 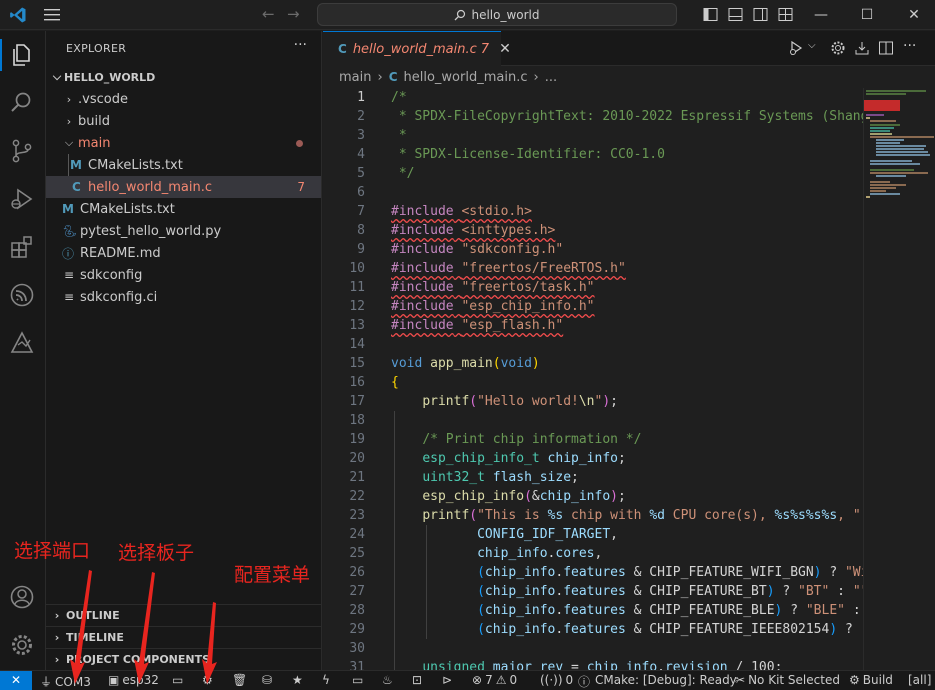 What do you see at coordinates (357, 344) in the screenshot?
I see `line-number: 14` at bounding box center [357, 344].